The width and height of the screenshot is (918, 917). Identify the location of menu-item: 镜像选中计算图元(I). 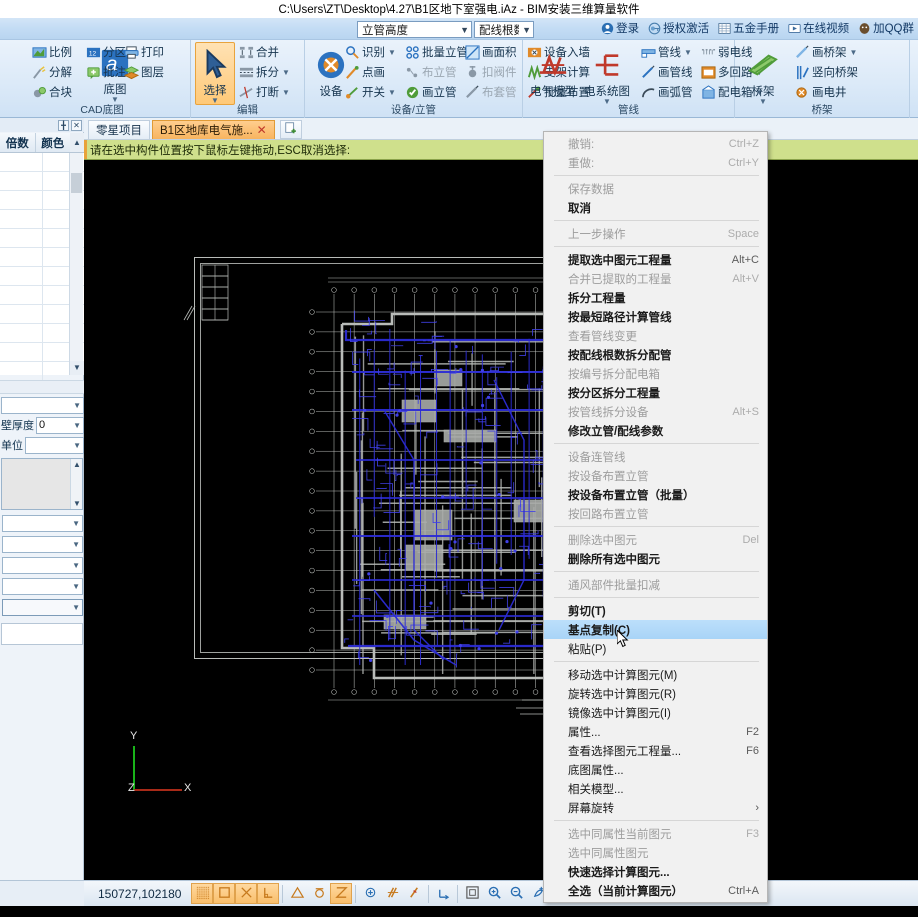
(655, 712).